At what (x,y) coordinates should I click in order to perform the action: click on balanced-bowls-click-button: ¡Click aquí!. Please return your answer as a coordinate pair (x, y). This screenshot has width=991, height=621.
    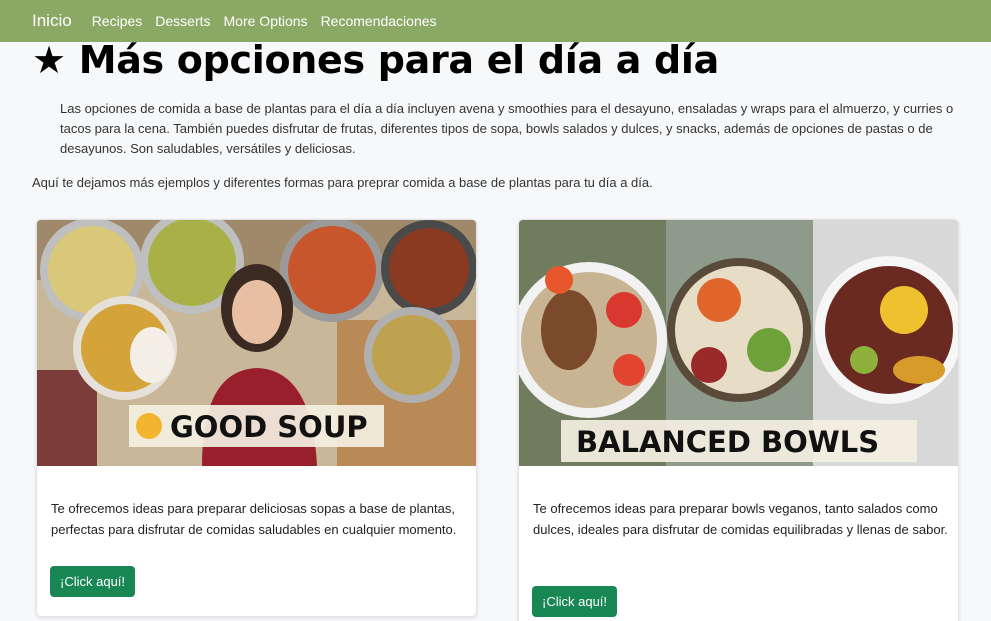
    Looking at the image, I should click on (575, 601).